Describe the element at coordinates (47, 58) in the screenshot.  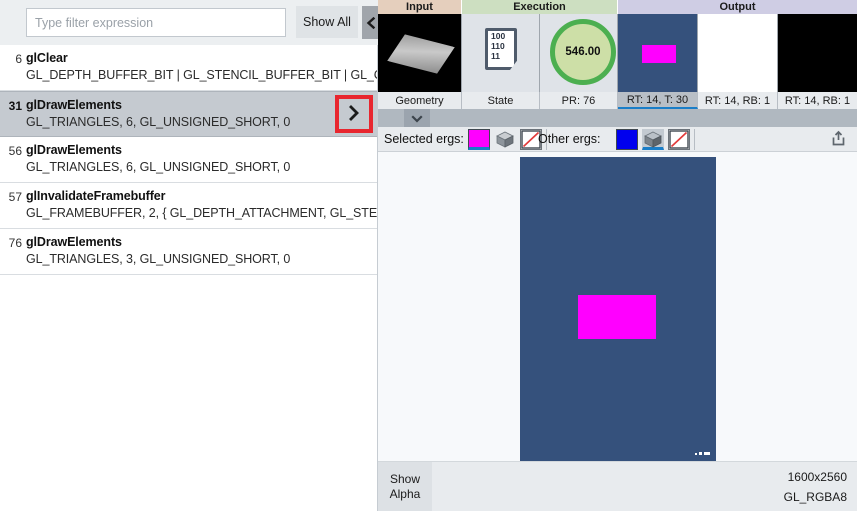
I see `call-name: glClear` at that location.